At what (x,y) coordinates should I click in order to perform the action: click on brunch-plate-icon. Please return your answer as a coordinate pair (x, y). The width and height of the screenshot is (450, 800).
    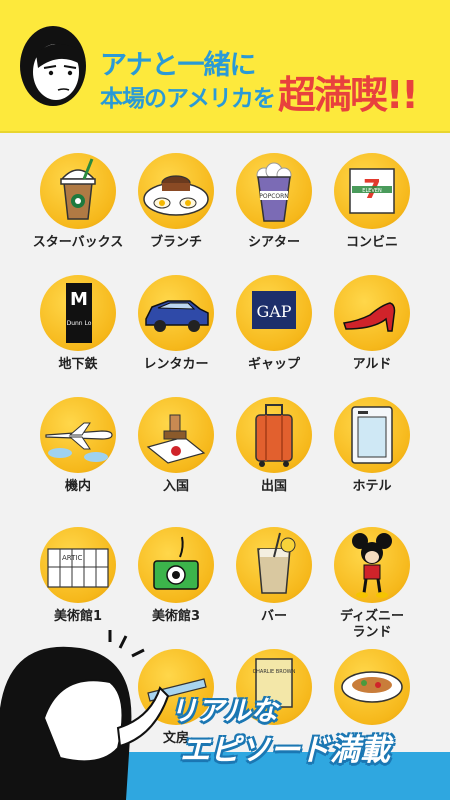
    Looking at the image, I should click on (176, 195).